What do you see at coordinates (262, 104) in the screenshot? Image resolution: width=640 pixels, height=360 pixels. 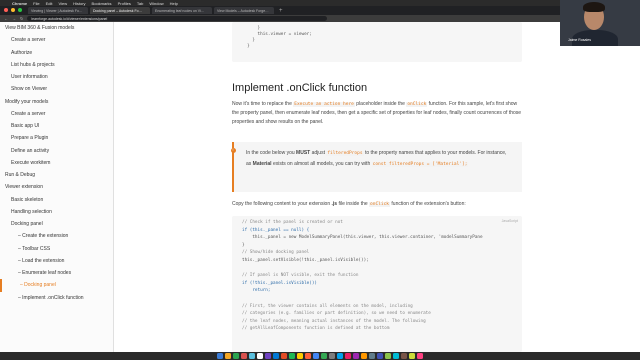 I see `text: Now it's time to replace the` at bounding box center [262, 104].